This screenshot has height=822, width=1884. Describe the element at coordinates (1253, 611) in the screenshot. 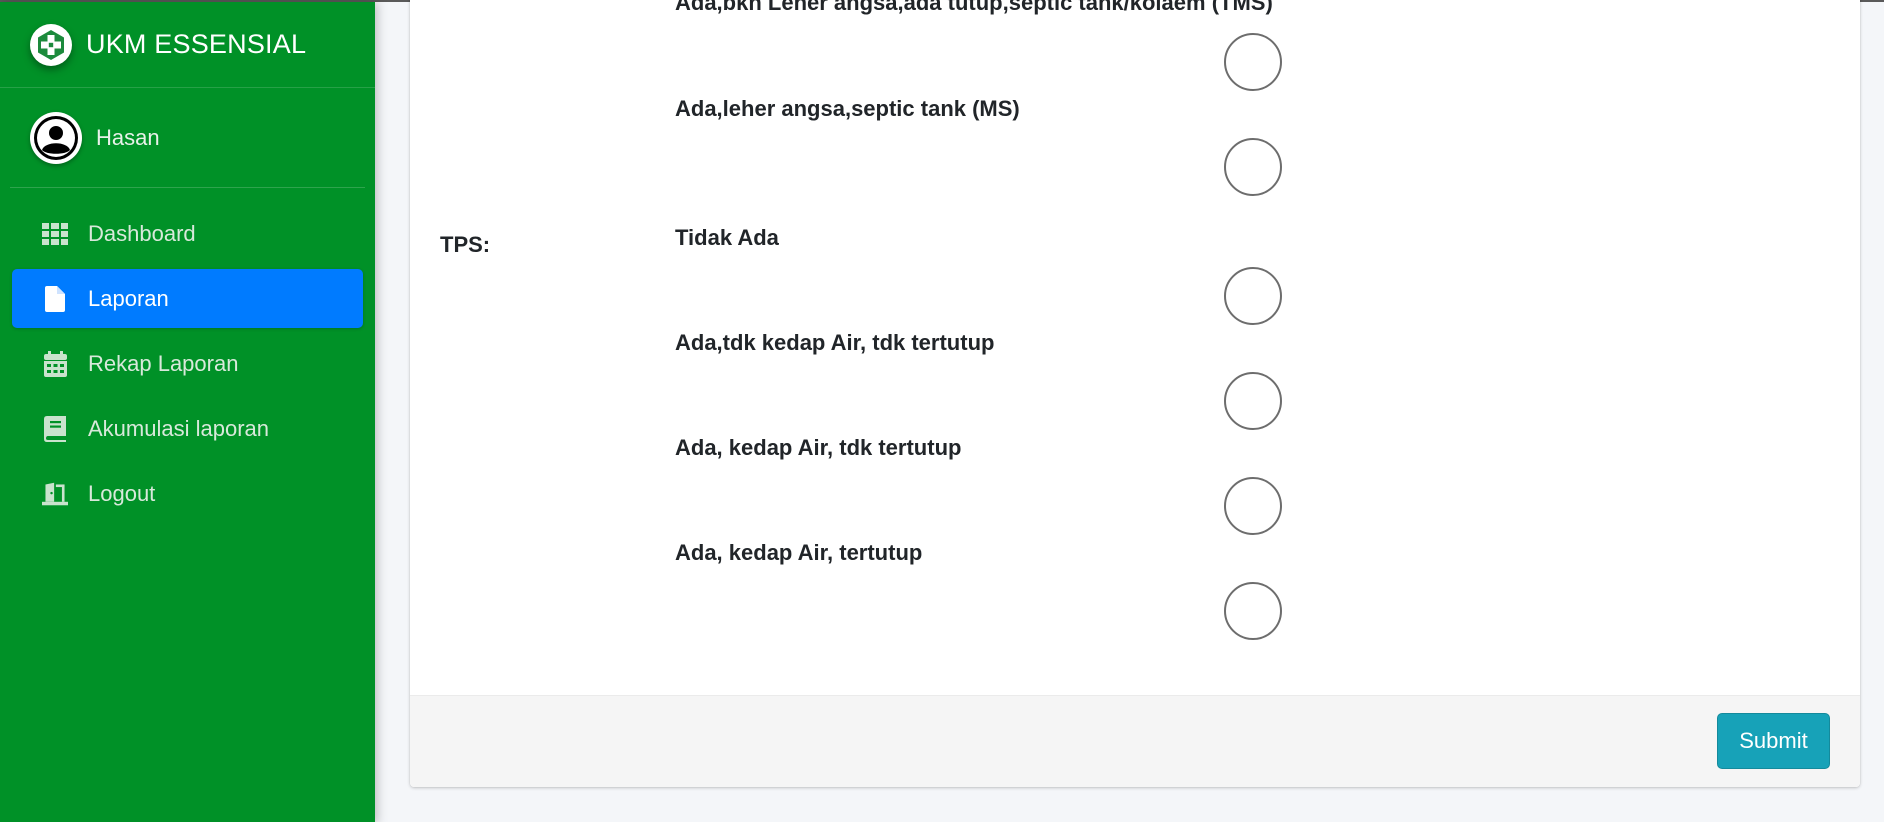

I see `tps-radio-kedap-tertutup` at that location.